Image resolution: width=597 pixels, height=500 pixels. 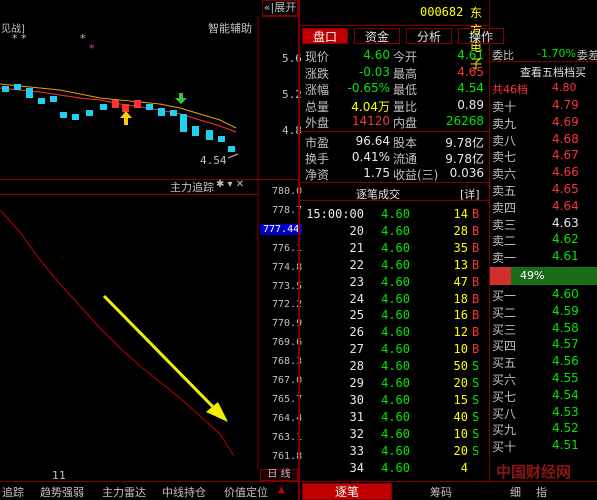 What do you see at coordinates (464, 467) in the screenshot?
I see `trade-volume: 4` at bounding box center [464, 467].